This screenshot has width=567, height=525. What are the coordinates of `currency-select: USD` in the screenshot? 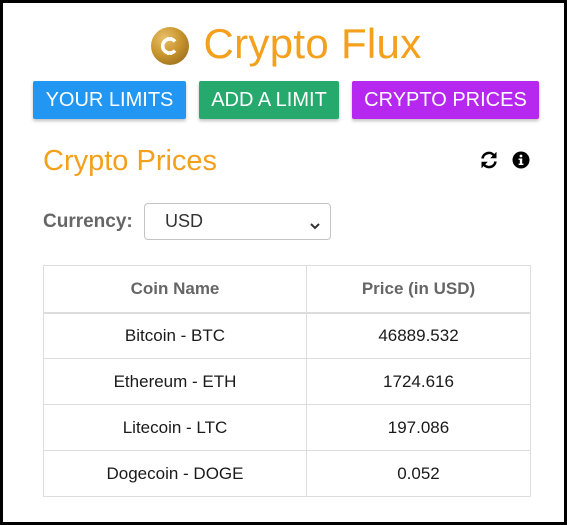 It's located at (237, 221).